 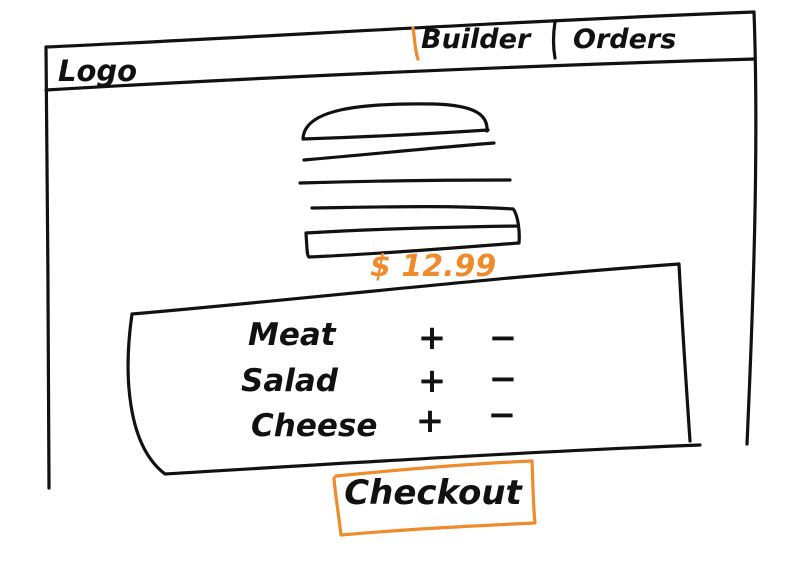 What do you see at coordinates (415, 43) in the screenshot?
I see `active-tab-marker` at bounding box center [415, 43].